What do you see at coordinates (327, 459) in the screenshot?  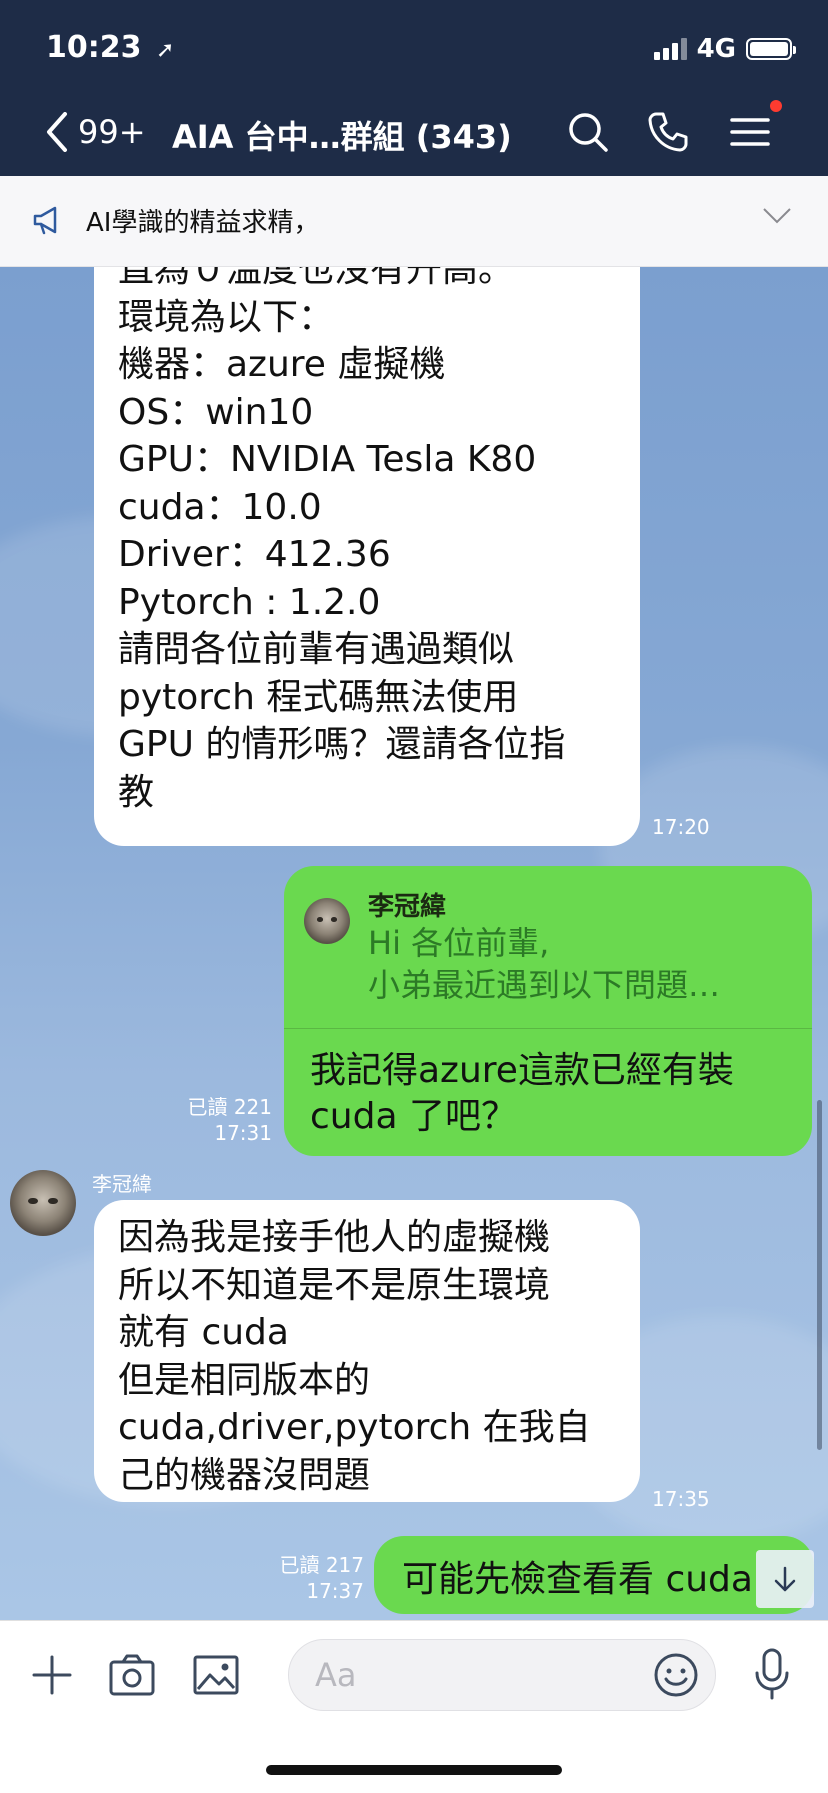 I see `message-line: GPU：NVIDIA Tesla K80` at bounding box center [327, 459].